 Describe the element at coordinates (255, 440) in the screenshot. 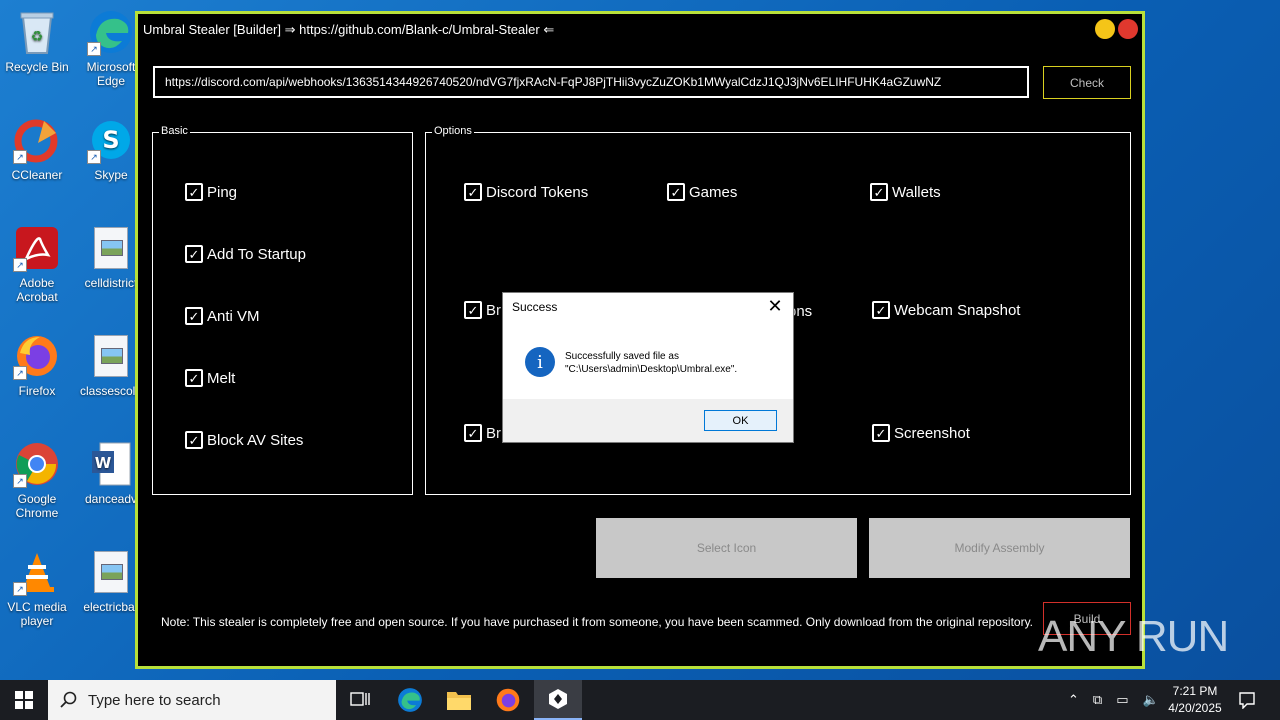

I see `option-label: Block AV Sites` at that location.